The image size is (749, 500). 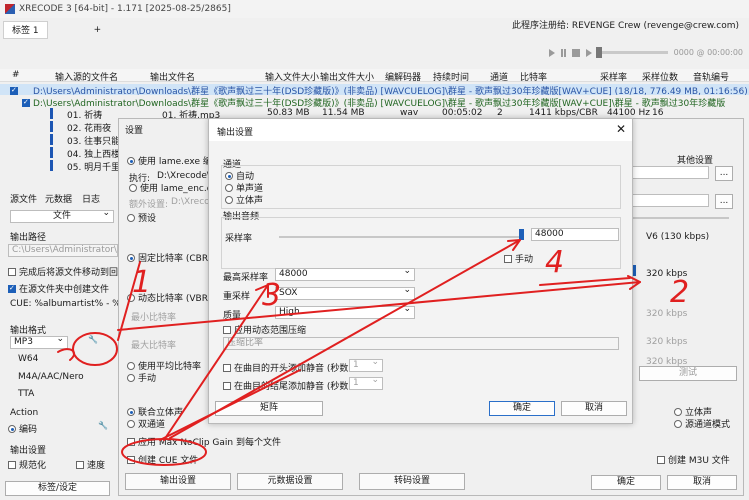 I want to click on maxnoclip-option: 应用 Max NoClip Gain 到每个文件, so click(x=204, y=441).